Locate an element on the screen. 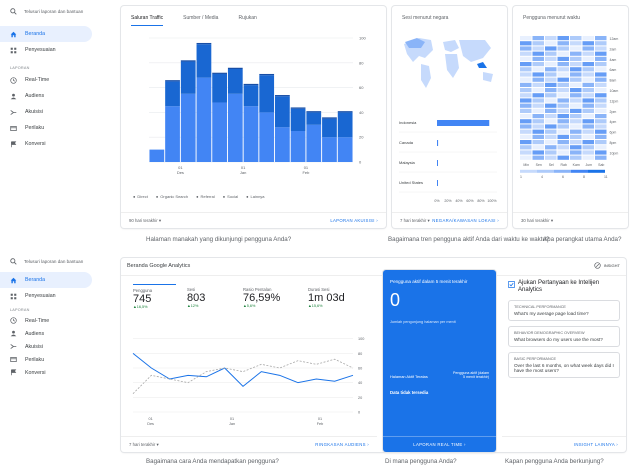 The image size is (633, 466). time-card-title: Pengguna menurut waktu is located at coordinates (551, 18).